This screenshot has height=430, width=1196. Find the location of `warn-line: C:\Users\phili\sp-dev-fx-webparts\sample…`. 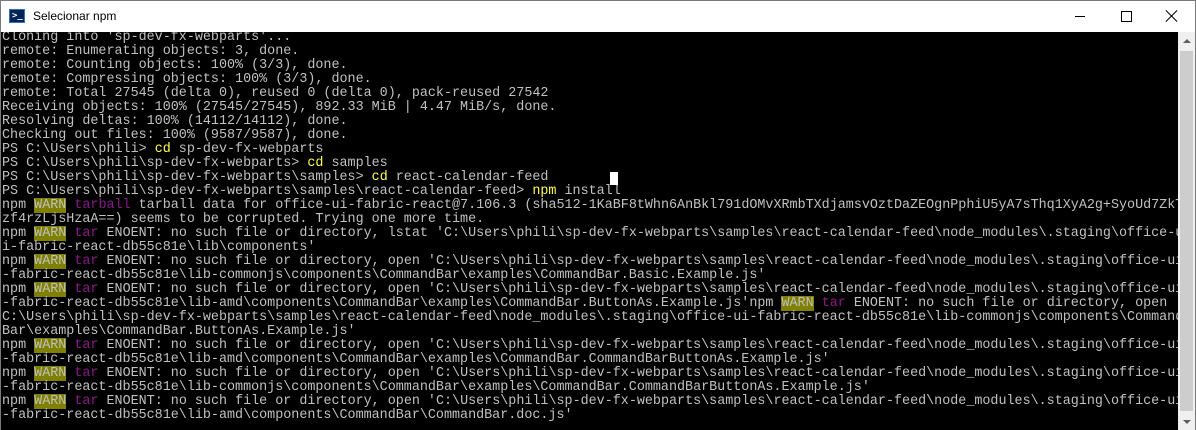

warn-line: C:\Users\phili\sp-dev-fx-webparts\sample… is located at coordinates (590, 317).